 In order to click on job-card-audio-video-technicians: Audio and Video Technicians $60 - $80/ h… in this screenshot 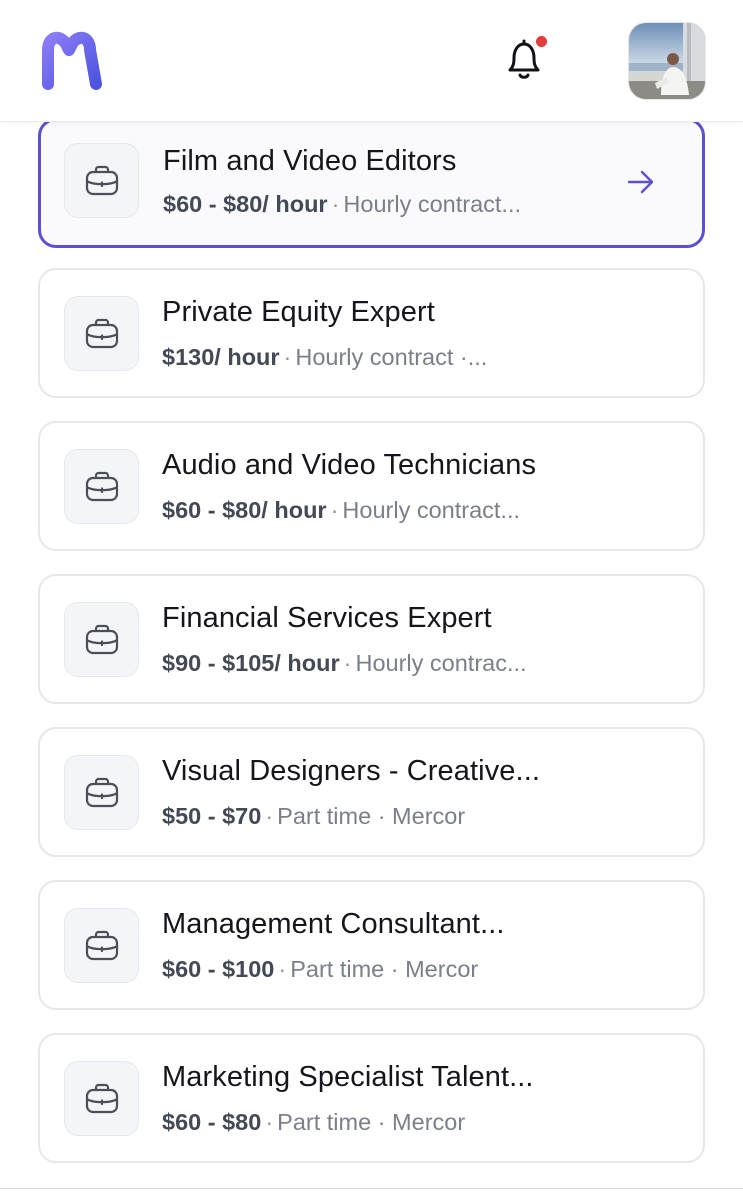, I will do `click(371, 486)`.